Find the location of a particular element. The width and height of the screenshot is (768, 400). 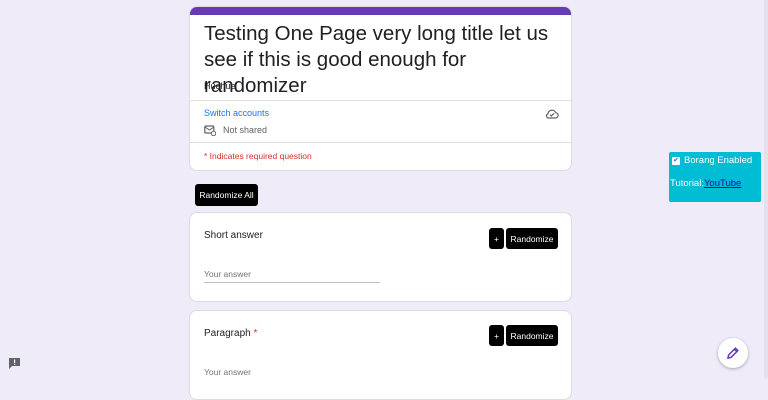

tutorial-label: Tutorial: is located at coordinates (687, 183).